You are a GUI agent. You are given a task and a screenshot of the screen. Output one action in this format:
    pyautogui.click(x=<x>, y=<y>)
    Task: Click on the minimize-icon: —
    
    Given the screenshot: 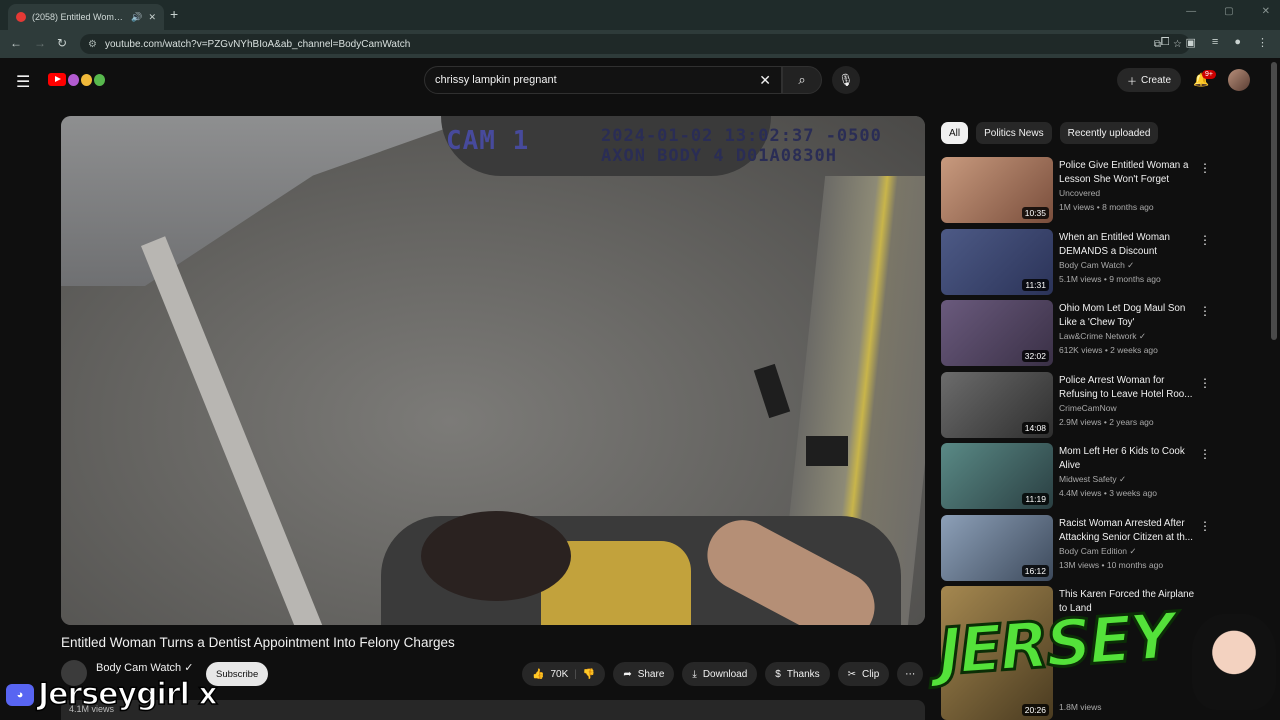 What is the action you would take?
    pyautogui.click(x=1191, y=11)
    